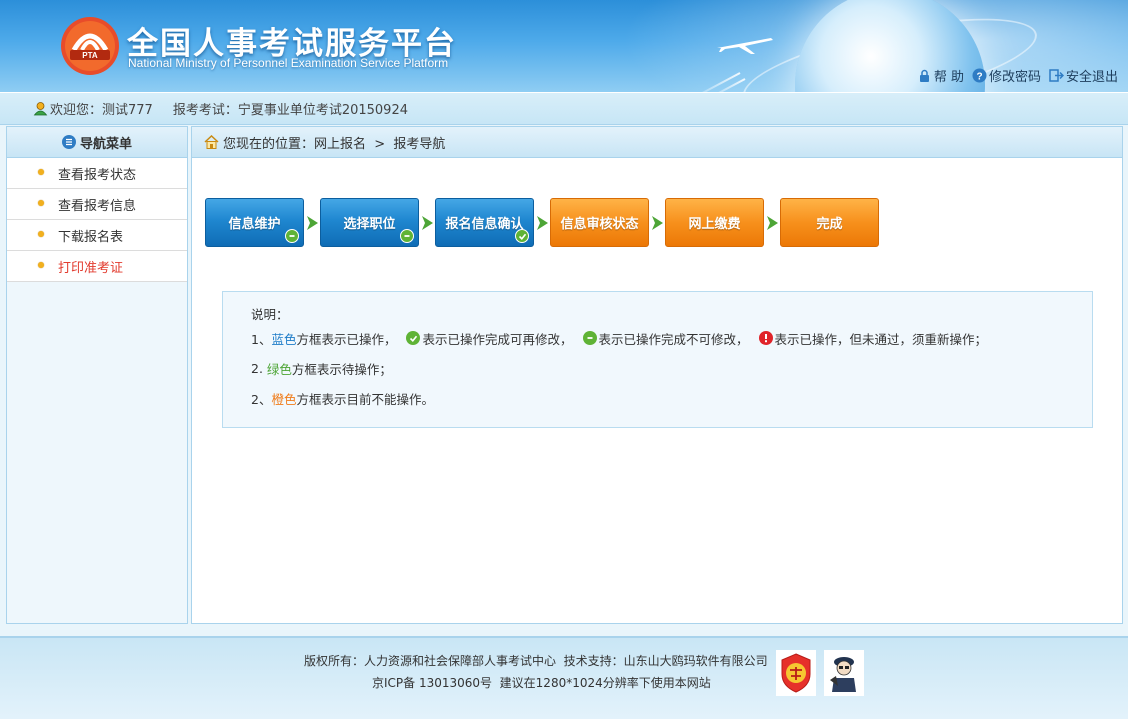 This screenshot has height=719, width=1128. What do you see at coordinates (497, 339) in the screenshot?
I see `note-text: 表示已操作完成可再修改，` at bounding box center [497, 339].